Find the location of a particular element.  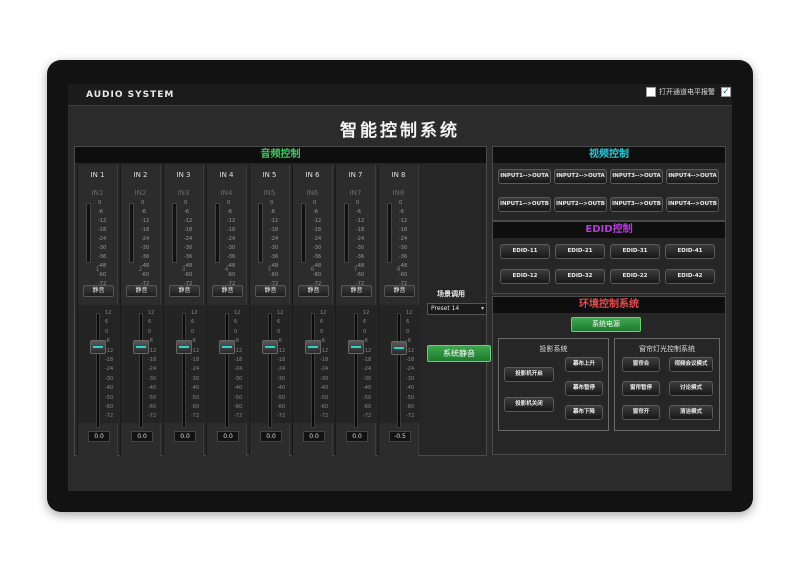

video-route-button: INPUT3-->OUTB is located at coordinates (636, 204).